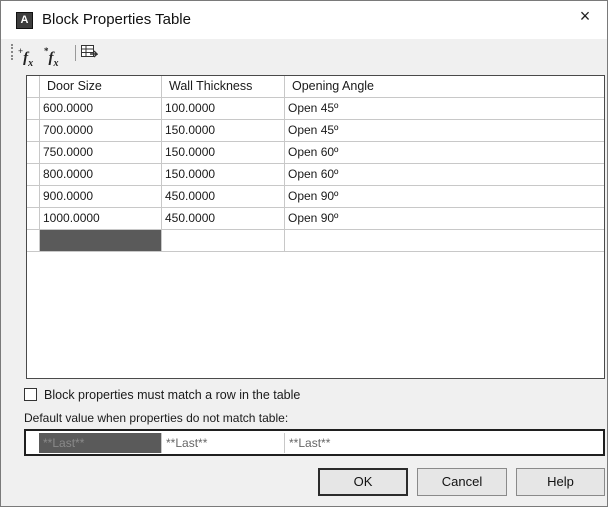 The image size is (608, 507). Describe the element at coordinates (585, 17) in the screenshot. I see `close-button: ×` at that location.